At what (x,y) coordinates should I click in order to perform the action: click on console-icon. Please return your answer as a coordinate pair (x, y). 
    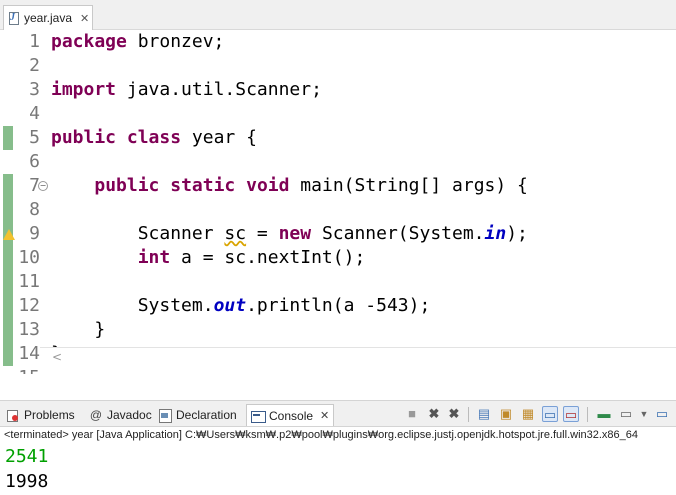
    Looking at the image, I should click on (258, 416).